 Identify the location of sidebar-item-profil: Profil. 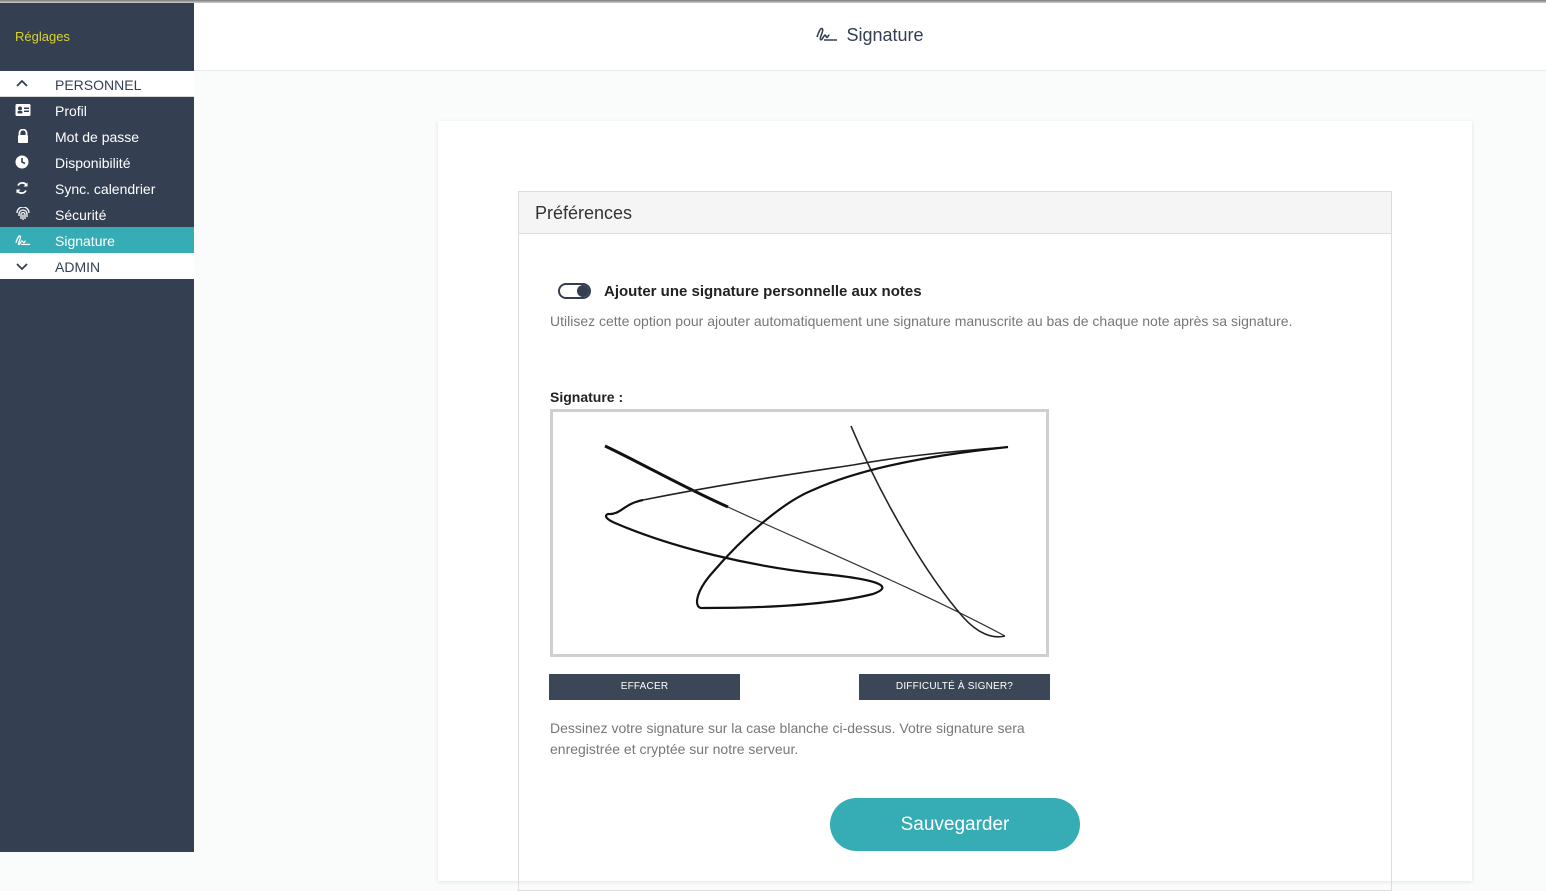
(97, 110).